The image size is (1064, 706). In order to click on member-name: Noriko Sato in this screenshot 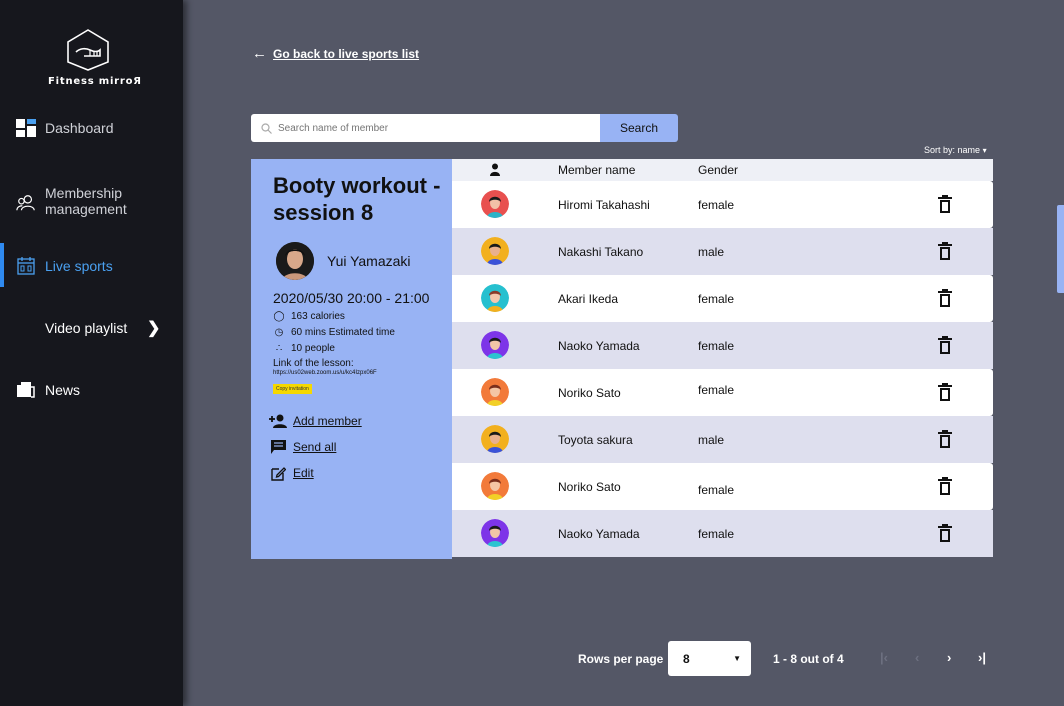, I will do `click(589, 393)`.